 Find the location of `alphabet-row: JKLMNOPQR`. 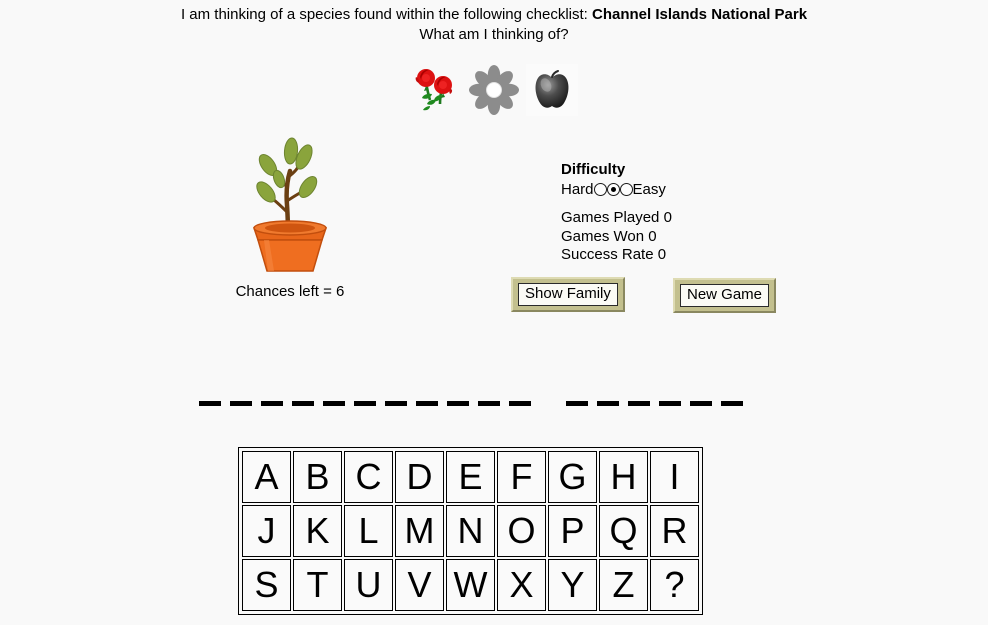

alphabet-row: JKLMNOPQR is located at coordinates (470, 531).